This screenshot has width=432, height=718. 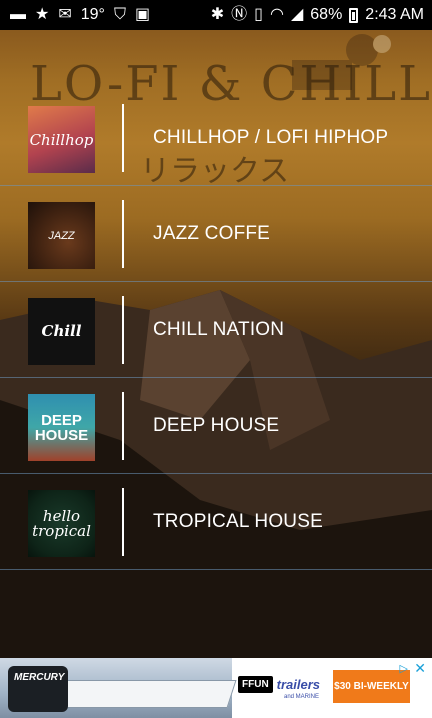 I want to click on list-item: DEEP HOUSE DEEP HOUSE, so click(x=216, y=426).